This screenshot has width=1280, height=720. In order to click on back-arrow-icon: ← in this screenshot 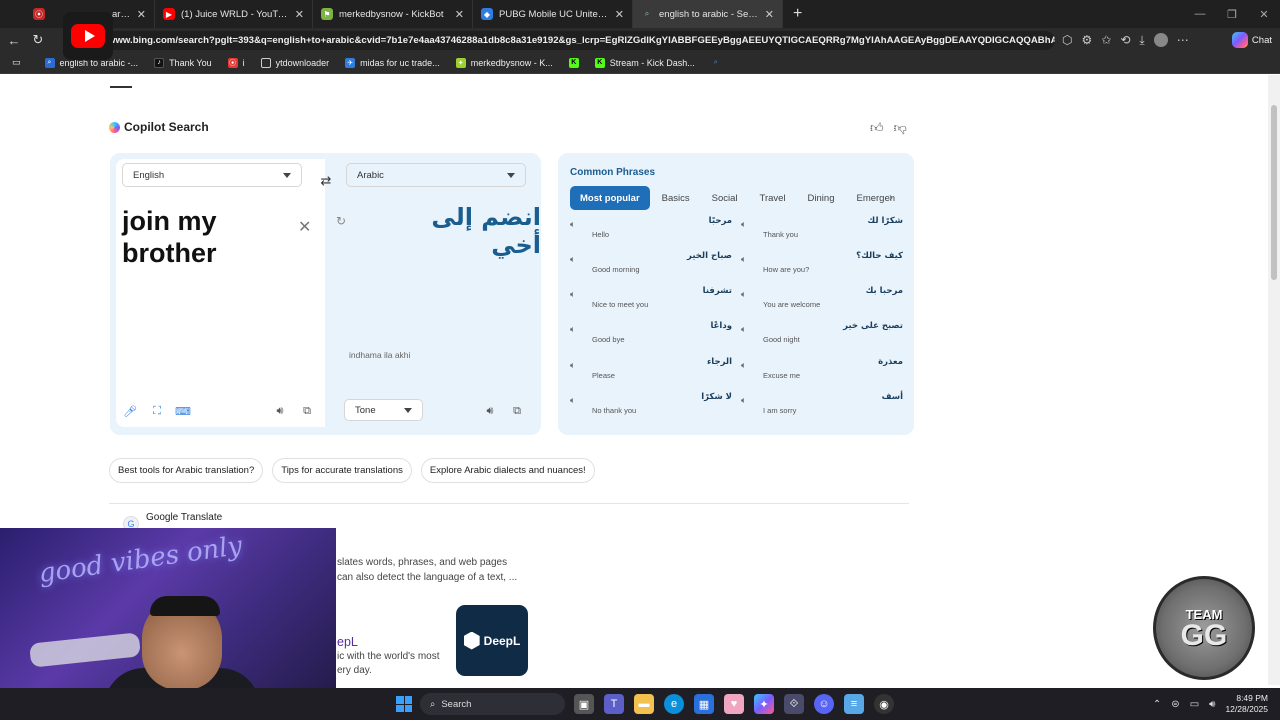, I will do `click(14, 40)`.